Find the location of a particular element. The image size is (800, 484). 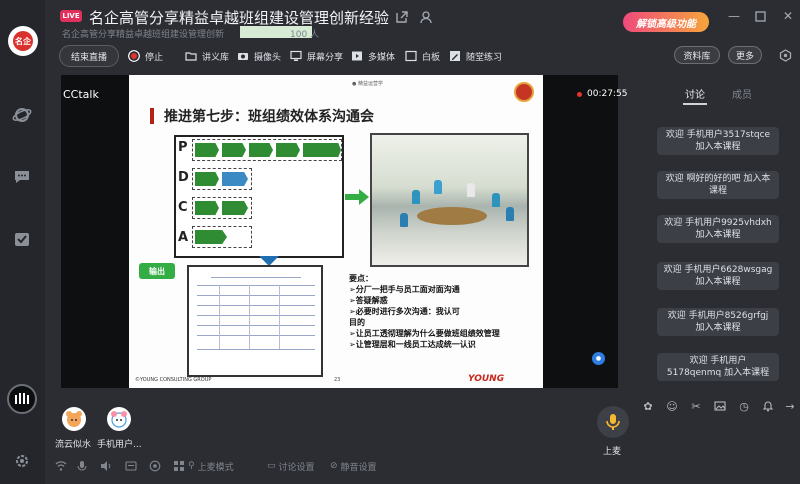

task-check-icon is located at coordinates (22, 239).